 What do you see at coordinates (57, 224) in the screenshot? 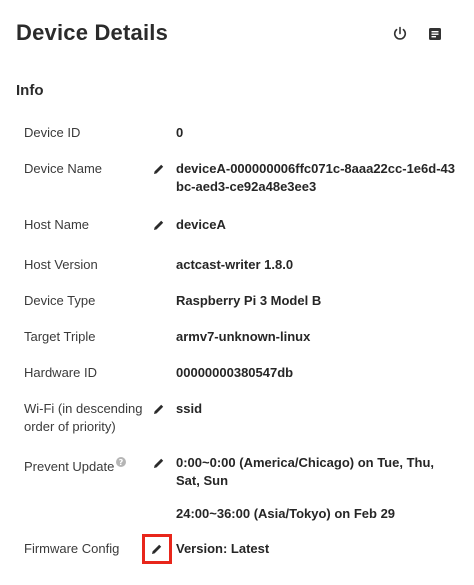
I see `label-host-name: Host Name` at bounding box center [57, 224].